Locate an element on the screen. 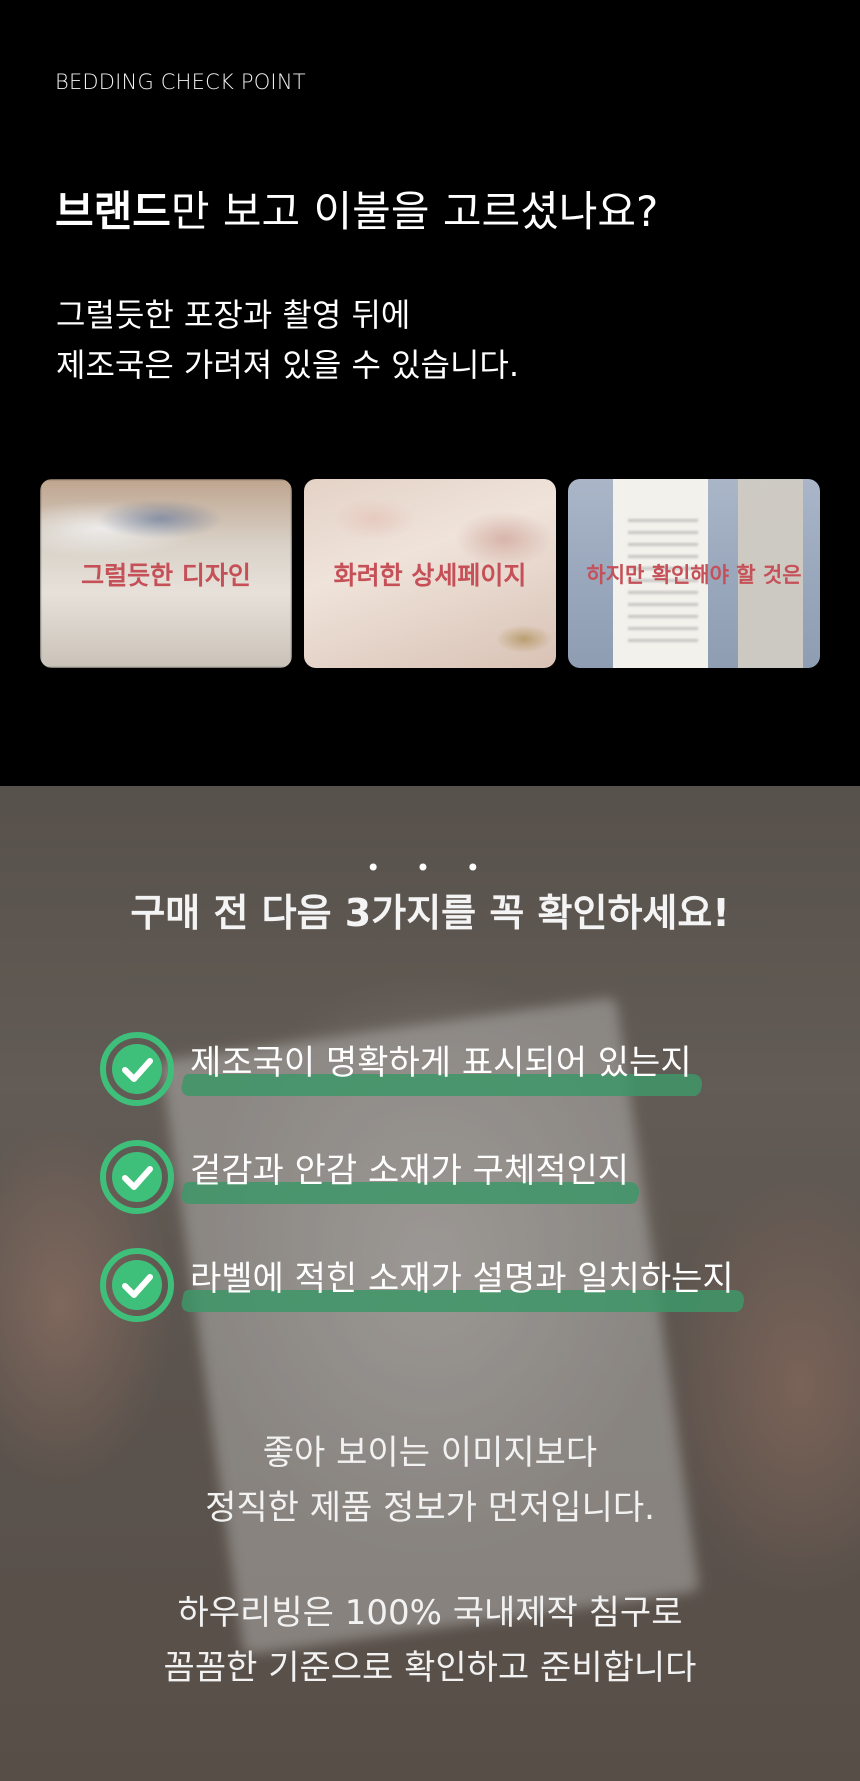 The image size is (860, 1781). checklist-heading: 구매 전 다음 3가지를 꼭 확인하세요! is located at coordinates (430, 913).